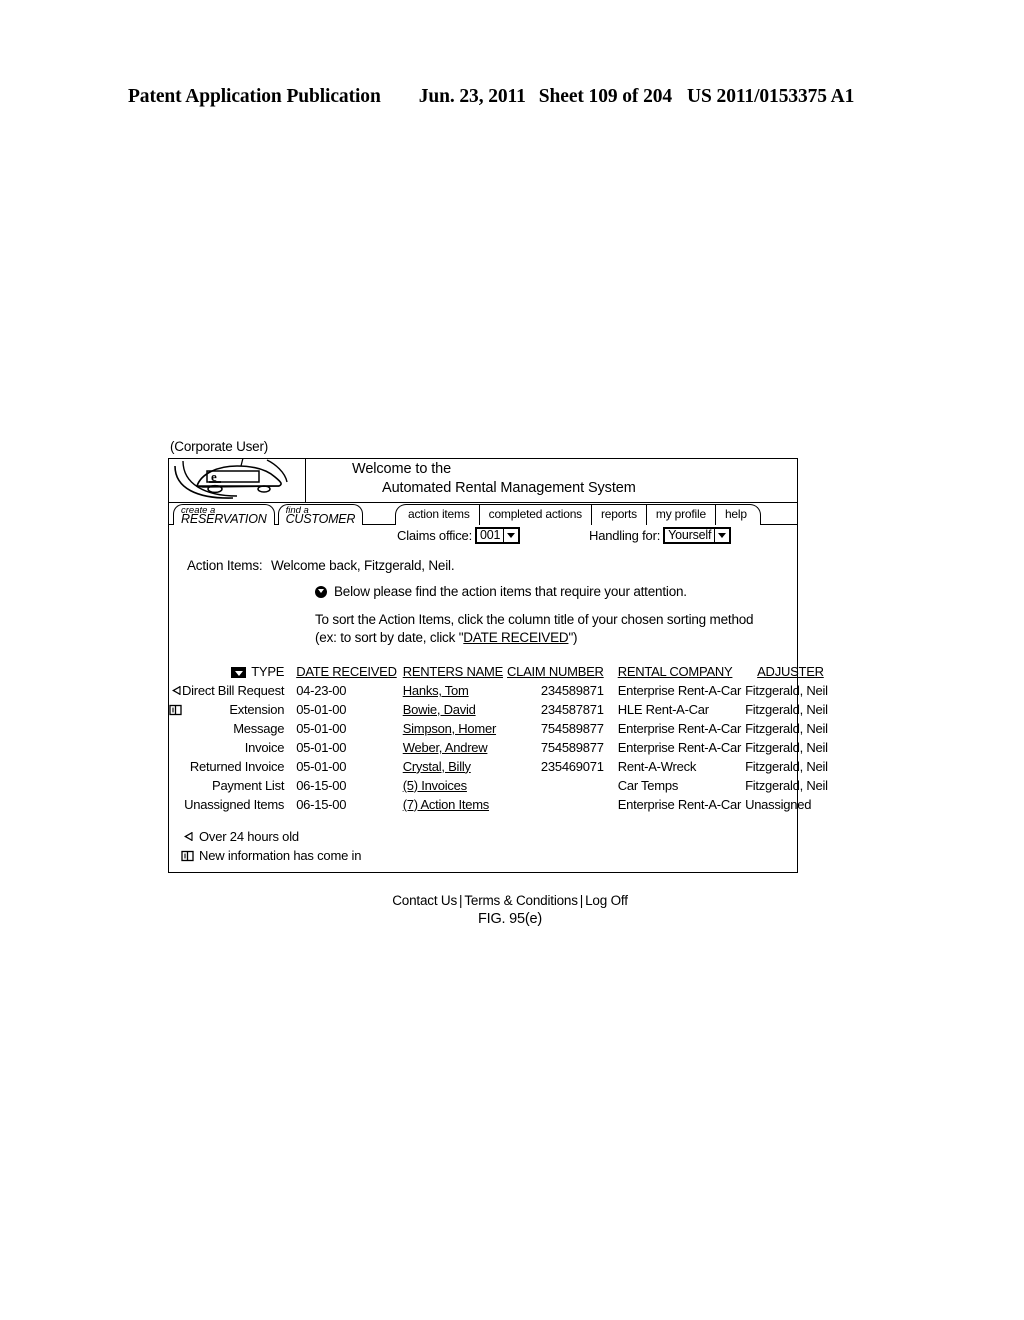 The image size is (1024, 1320). Describe the element at coordinates (681, 514) in the screenshot. I see `tab-my-profile: my profile` at that location.